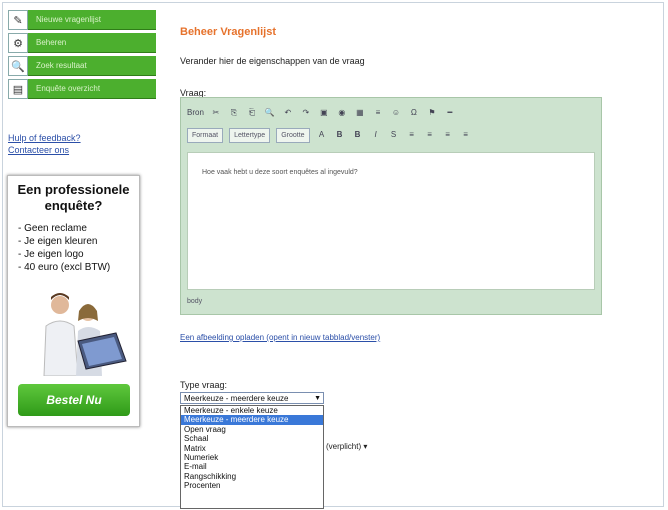  Describe the element at coordinates (252, 113) in the screenshot. I see `toolbar-button: ⎗` at that location.